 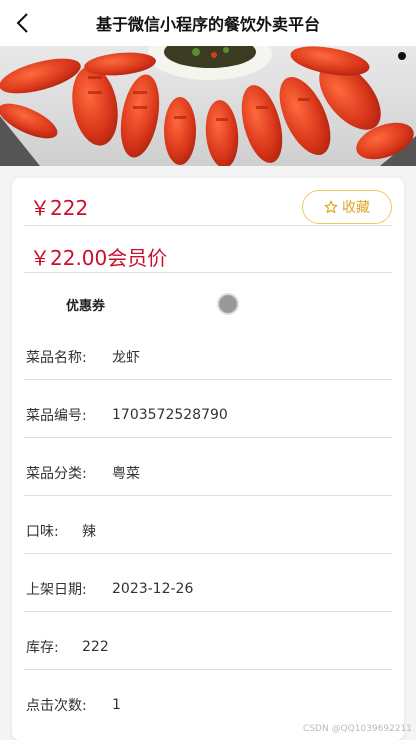 I want to click on watermark: CSDN @QQ1039692211, so click(x=357, y=729).